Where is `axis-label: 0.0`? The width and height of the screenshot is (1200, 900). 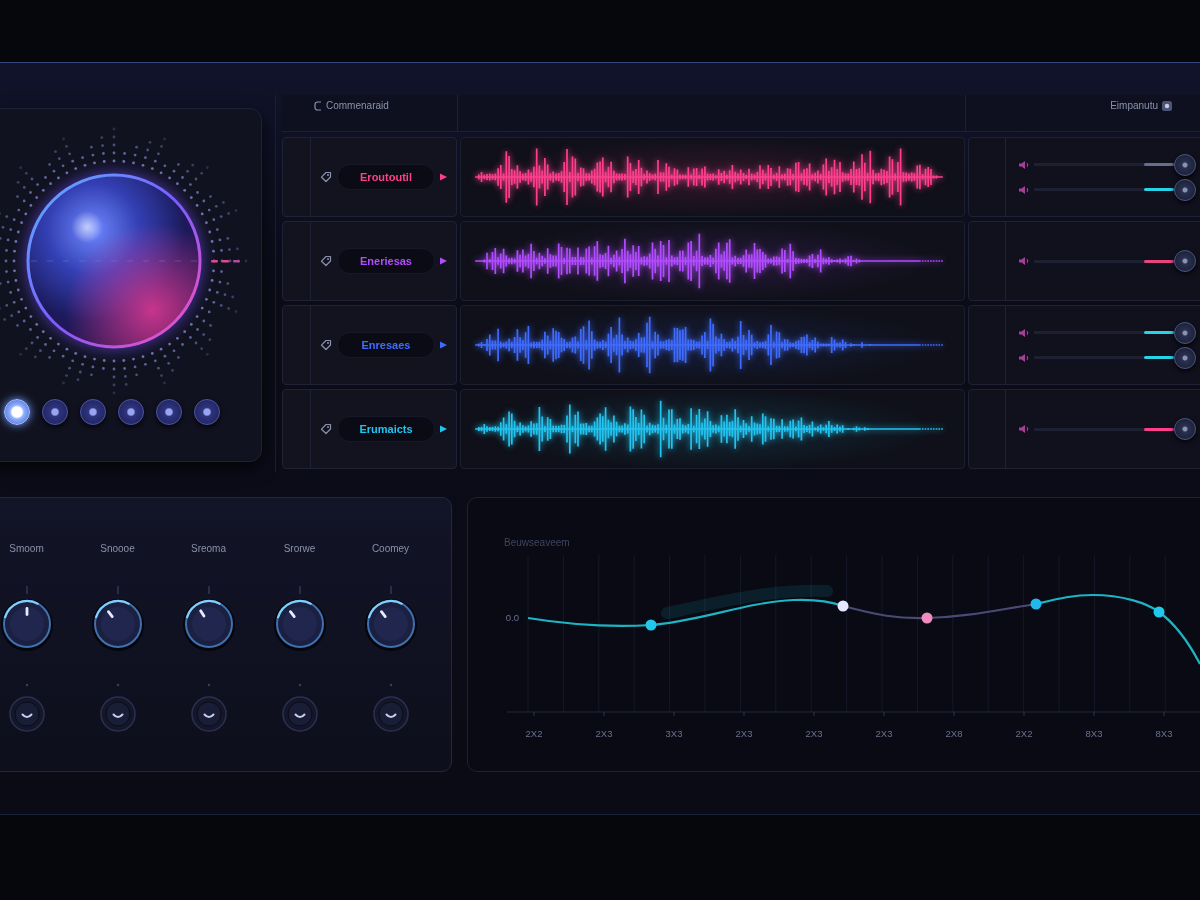
axis-label: 0.0 is located at coordinates (512, 617).